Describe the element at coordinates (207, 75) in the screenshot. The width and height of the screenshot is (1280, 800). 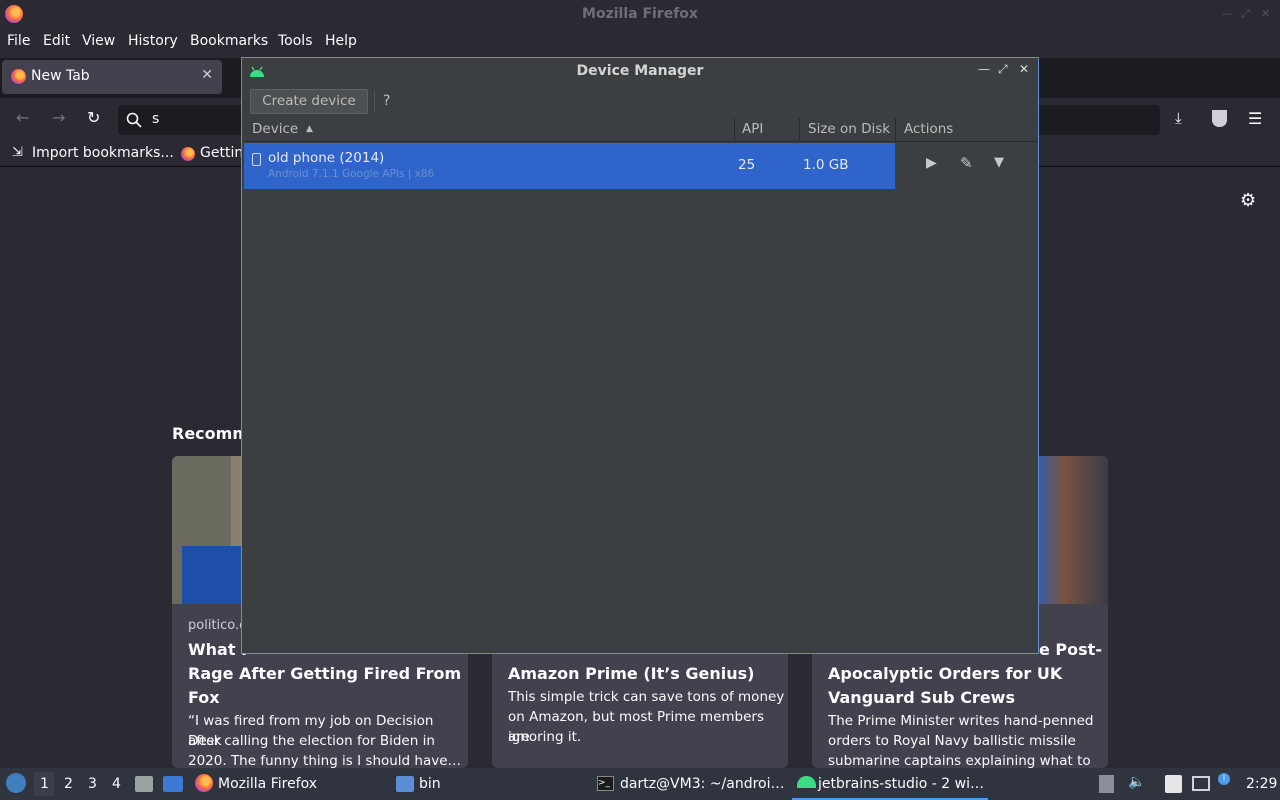
I see `close-tab-icon: ✕` at that location.